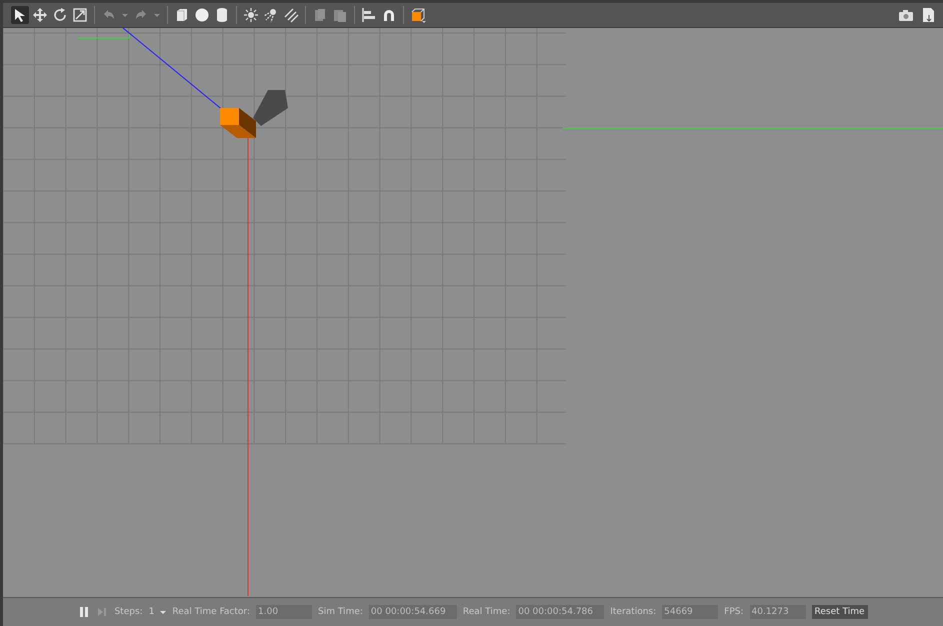 Image resolution: width=943 pixels, height=626 pixels. Describe the element at coordinates (20, 15) in the screenshot. I see `select-arrow-button` at that location.